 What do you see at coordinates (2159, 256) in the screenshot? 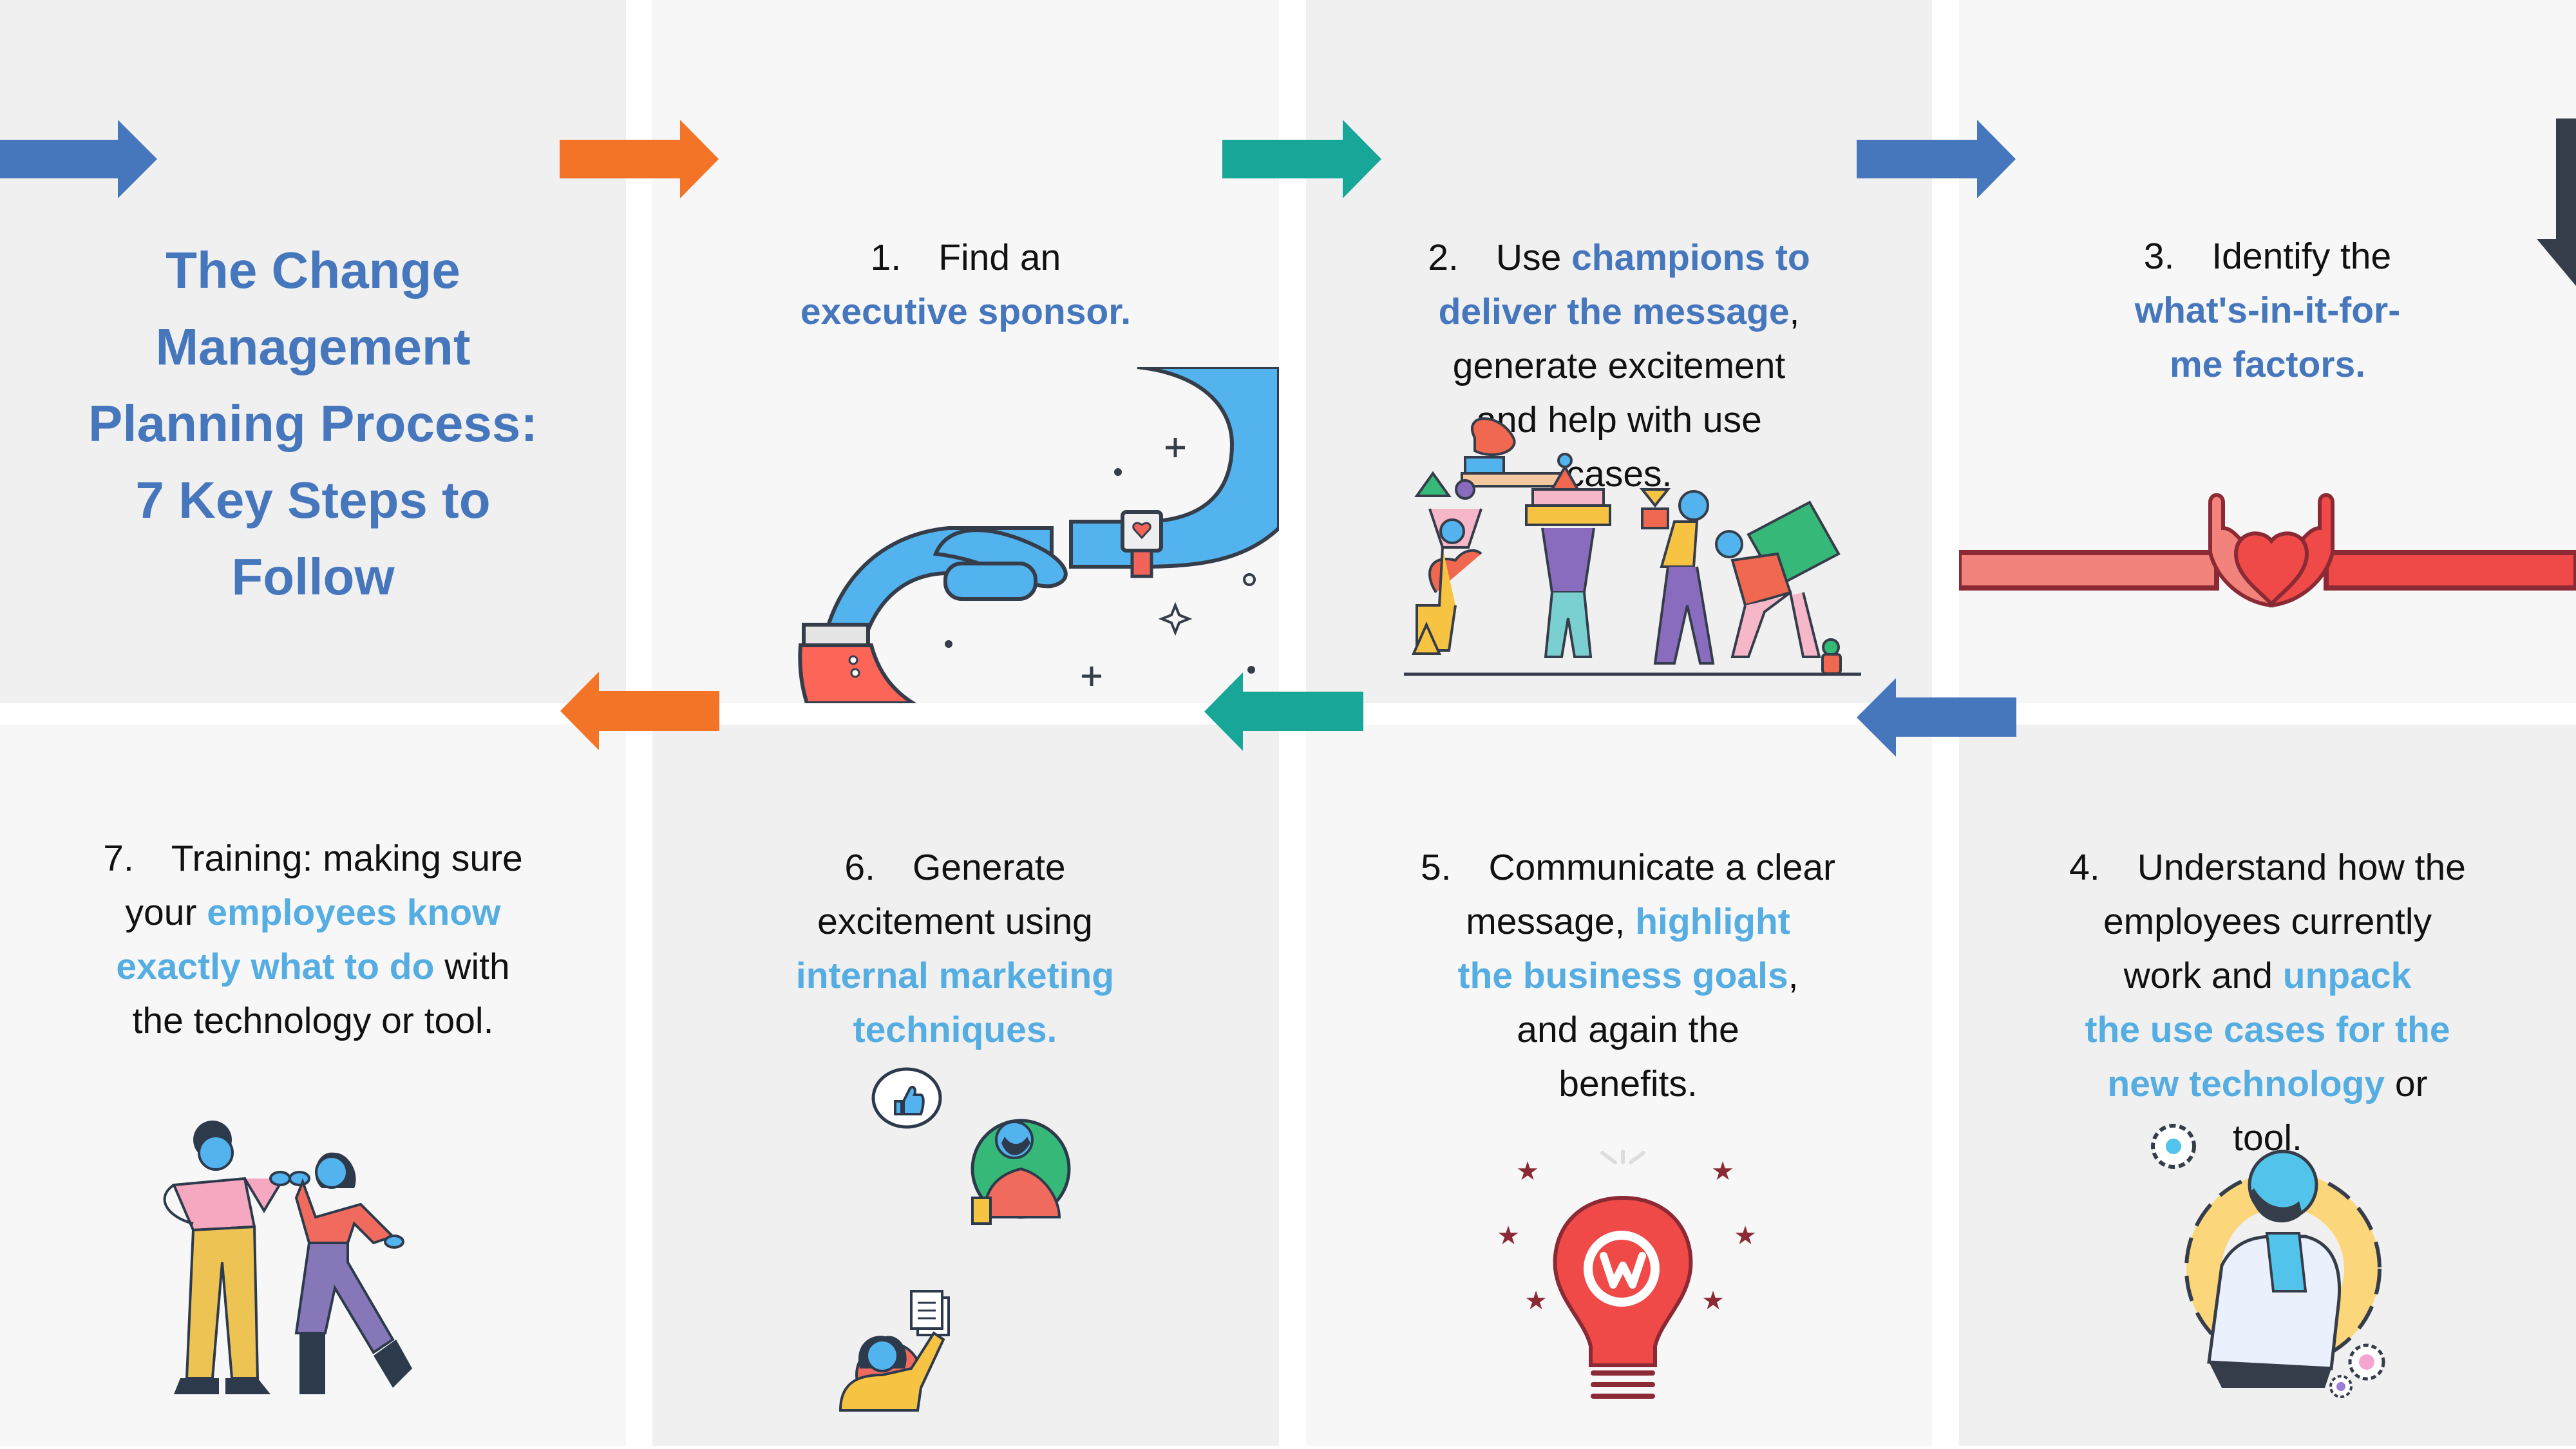
I see `step-number: 3.` at bounding box center [2159, 256].